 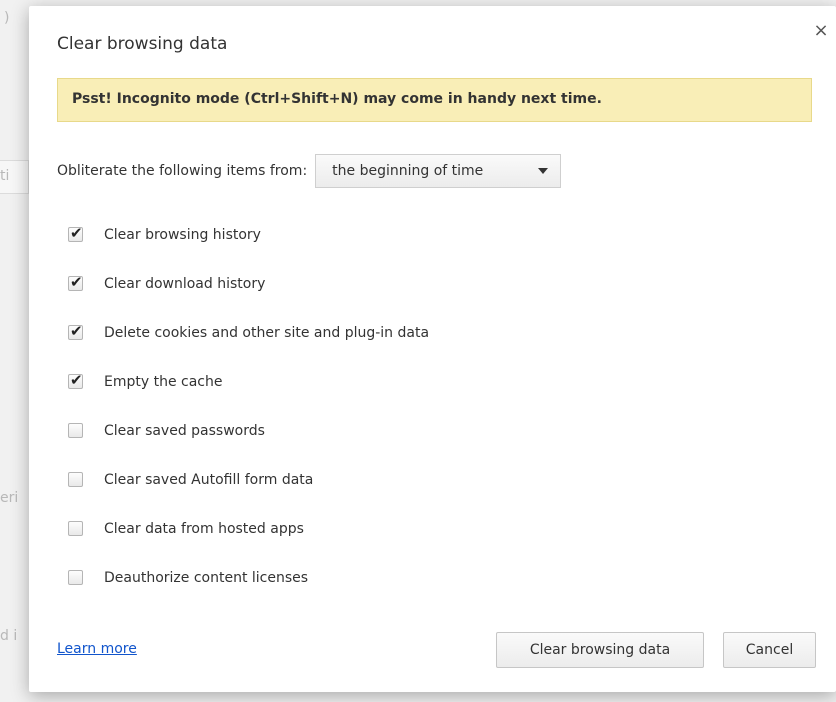 I want to click on dialog-title: Clear browsing data, so click(x=142, y=44).